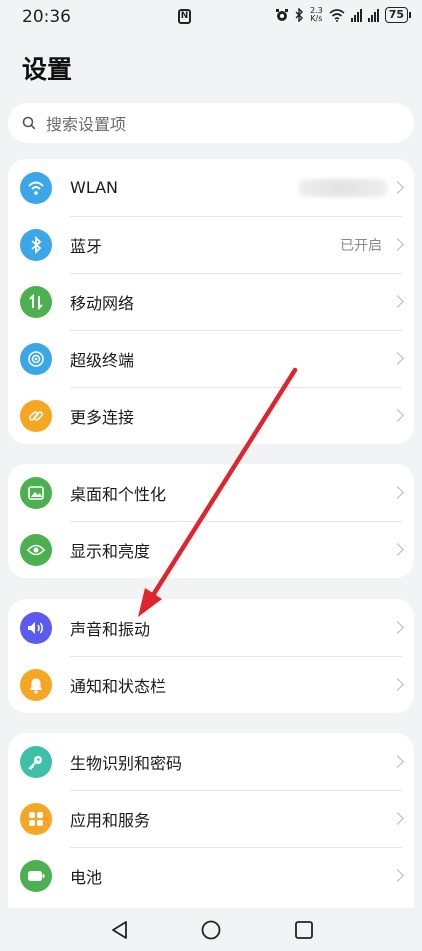  What do you see at coordinates (36, 761) in the screenshot?
I see `key-icon` at bounding box center [36, 761].